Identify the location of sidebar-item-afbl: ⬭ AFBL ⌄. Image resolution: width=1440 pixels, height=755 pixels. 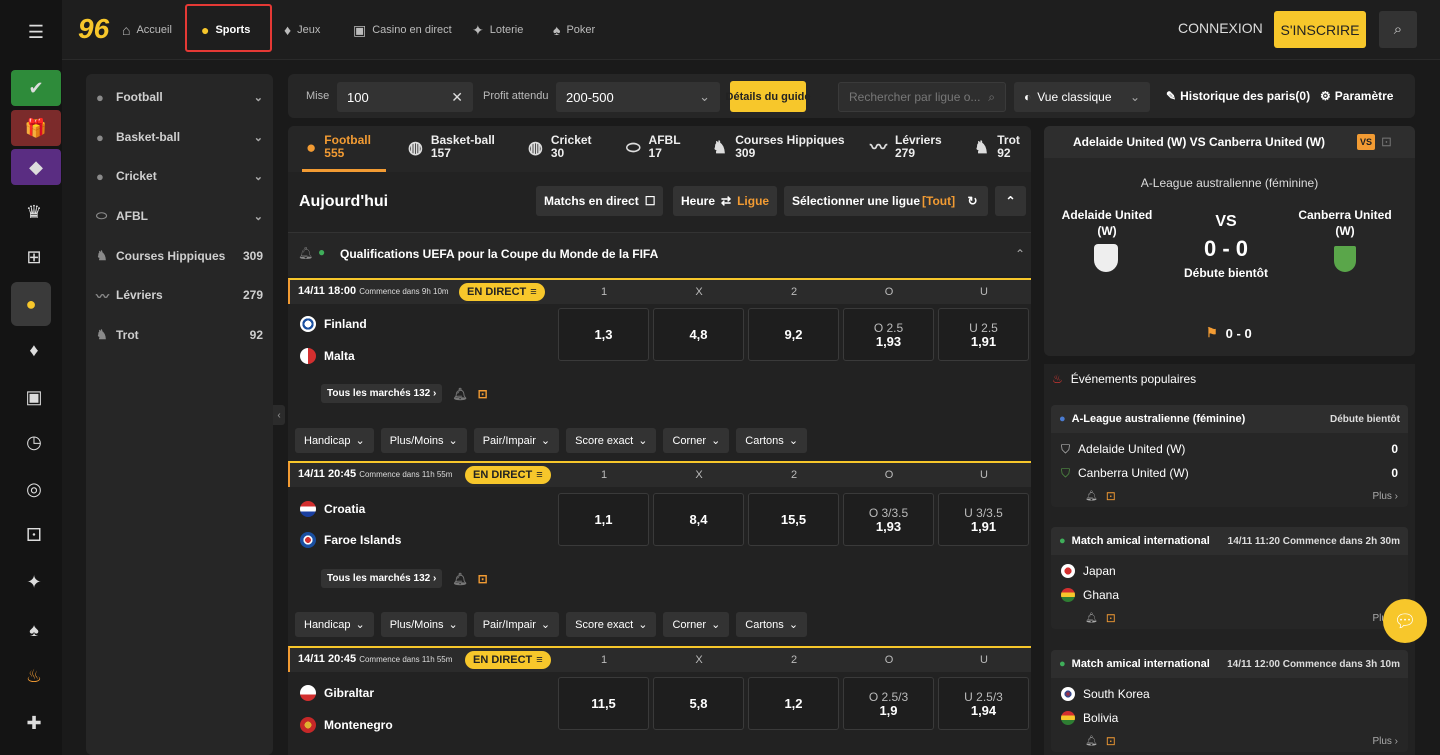
(179, 216).